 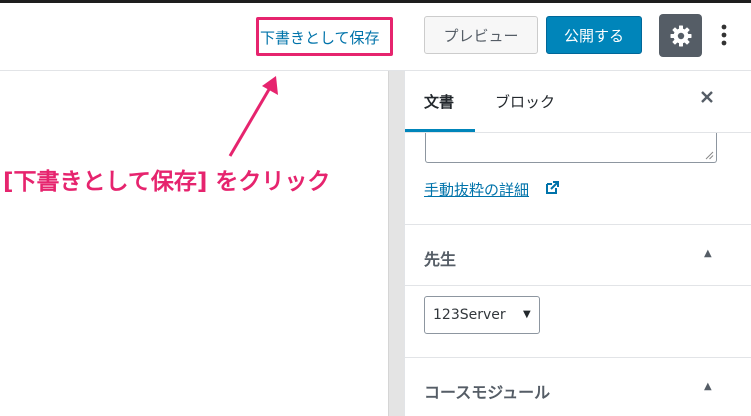 What do you see at coordinates (439, 101) in the screenshot?
I see `tab-document: 文書` at bounding box center [439, 101].